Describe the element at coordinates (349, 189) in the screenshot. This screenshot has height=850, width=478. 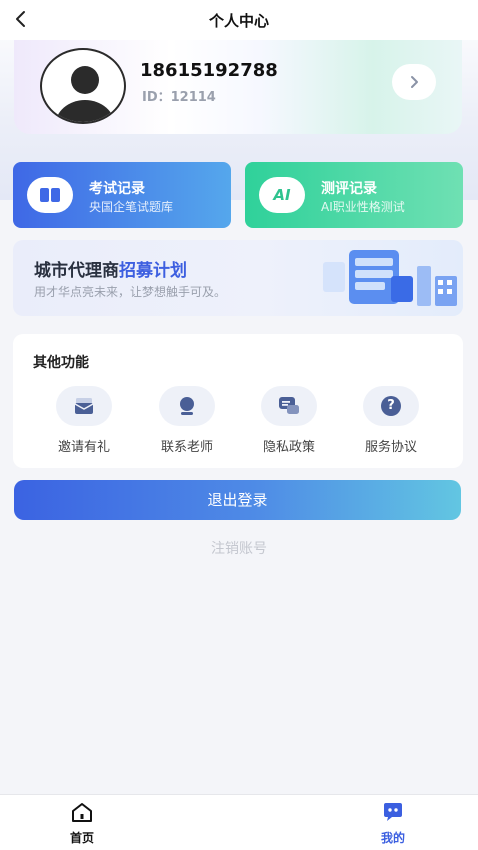
I see `evaluation-record-title: 测评记录` at that location.